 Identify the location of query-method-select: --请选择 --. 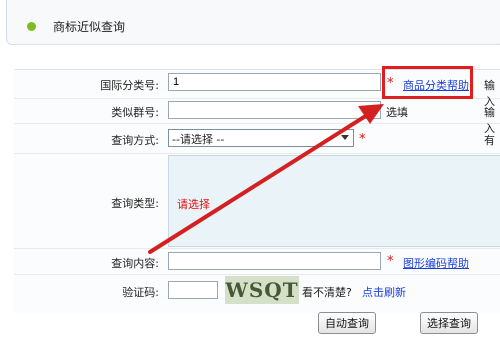
(261, 138).